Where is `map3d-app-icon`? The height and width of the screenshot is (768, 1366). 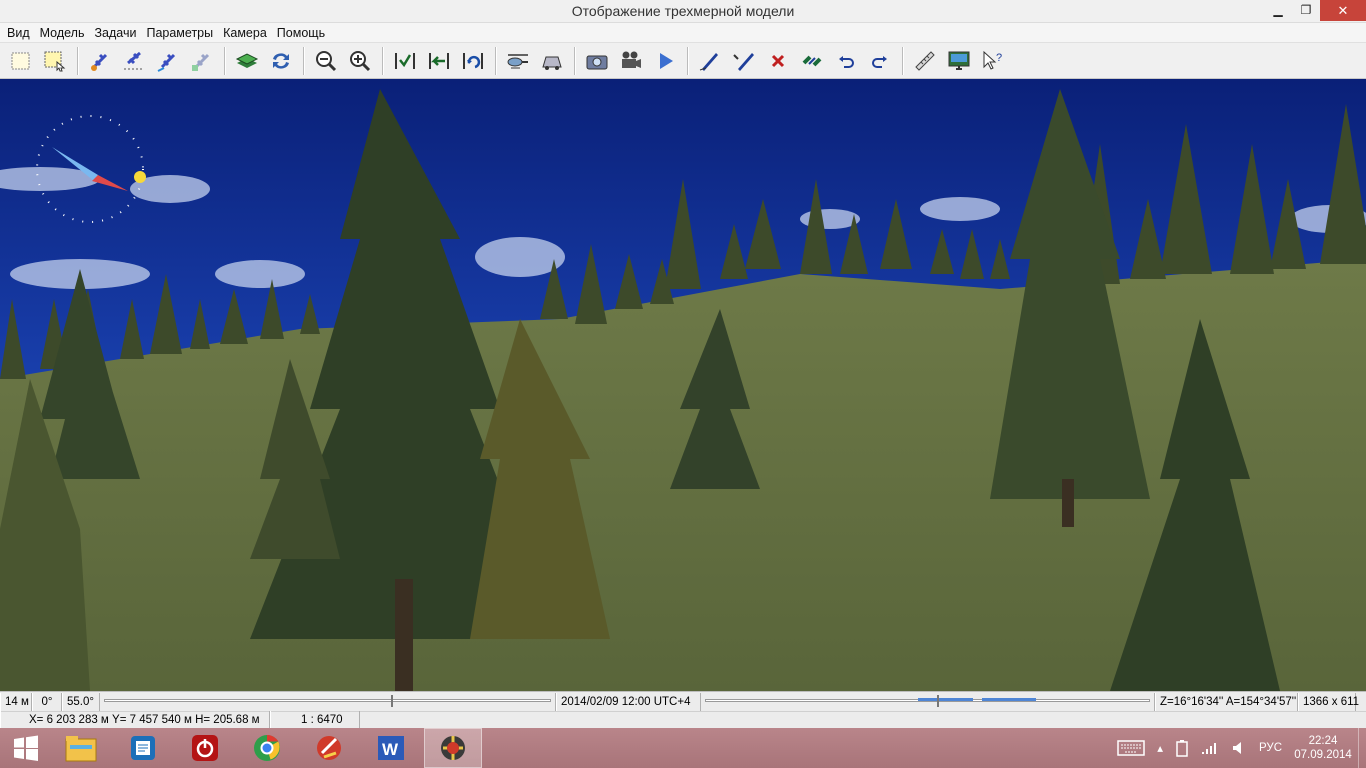
map3d-app-icon is located at coordinates (453, 748).